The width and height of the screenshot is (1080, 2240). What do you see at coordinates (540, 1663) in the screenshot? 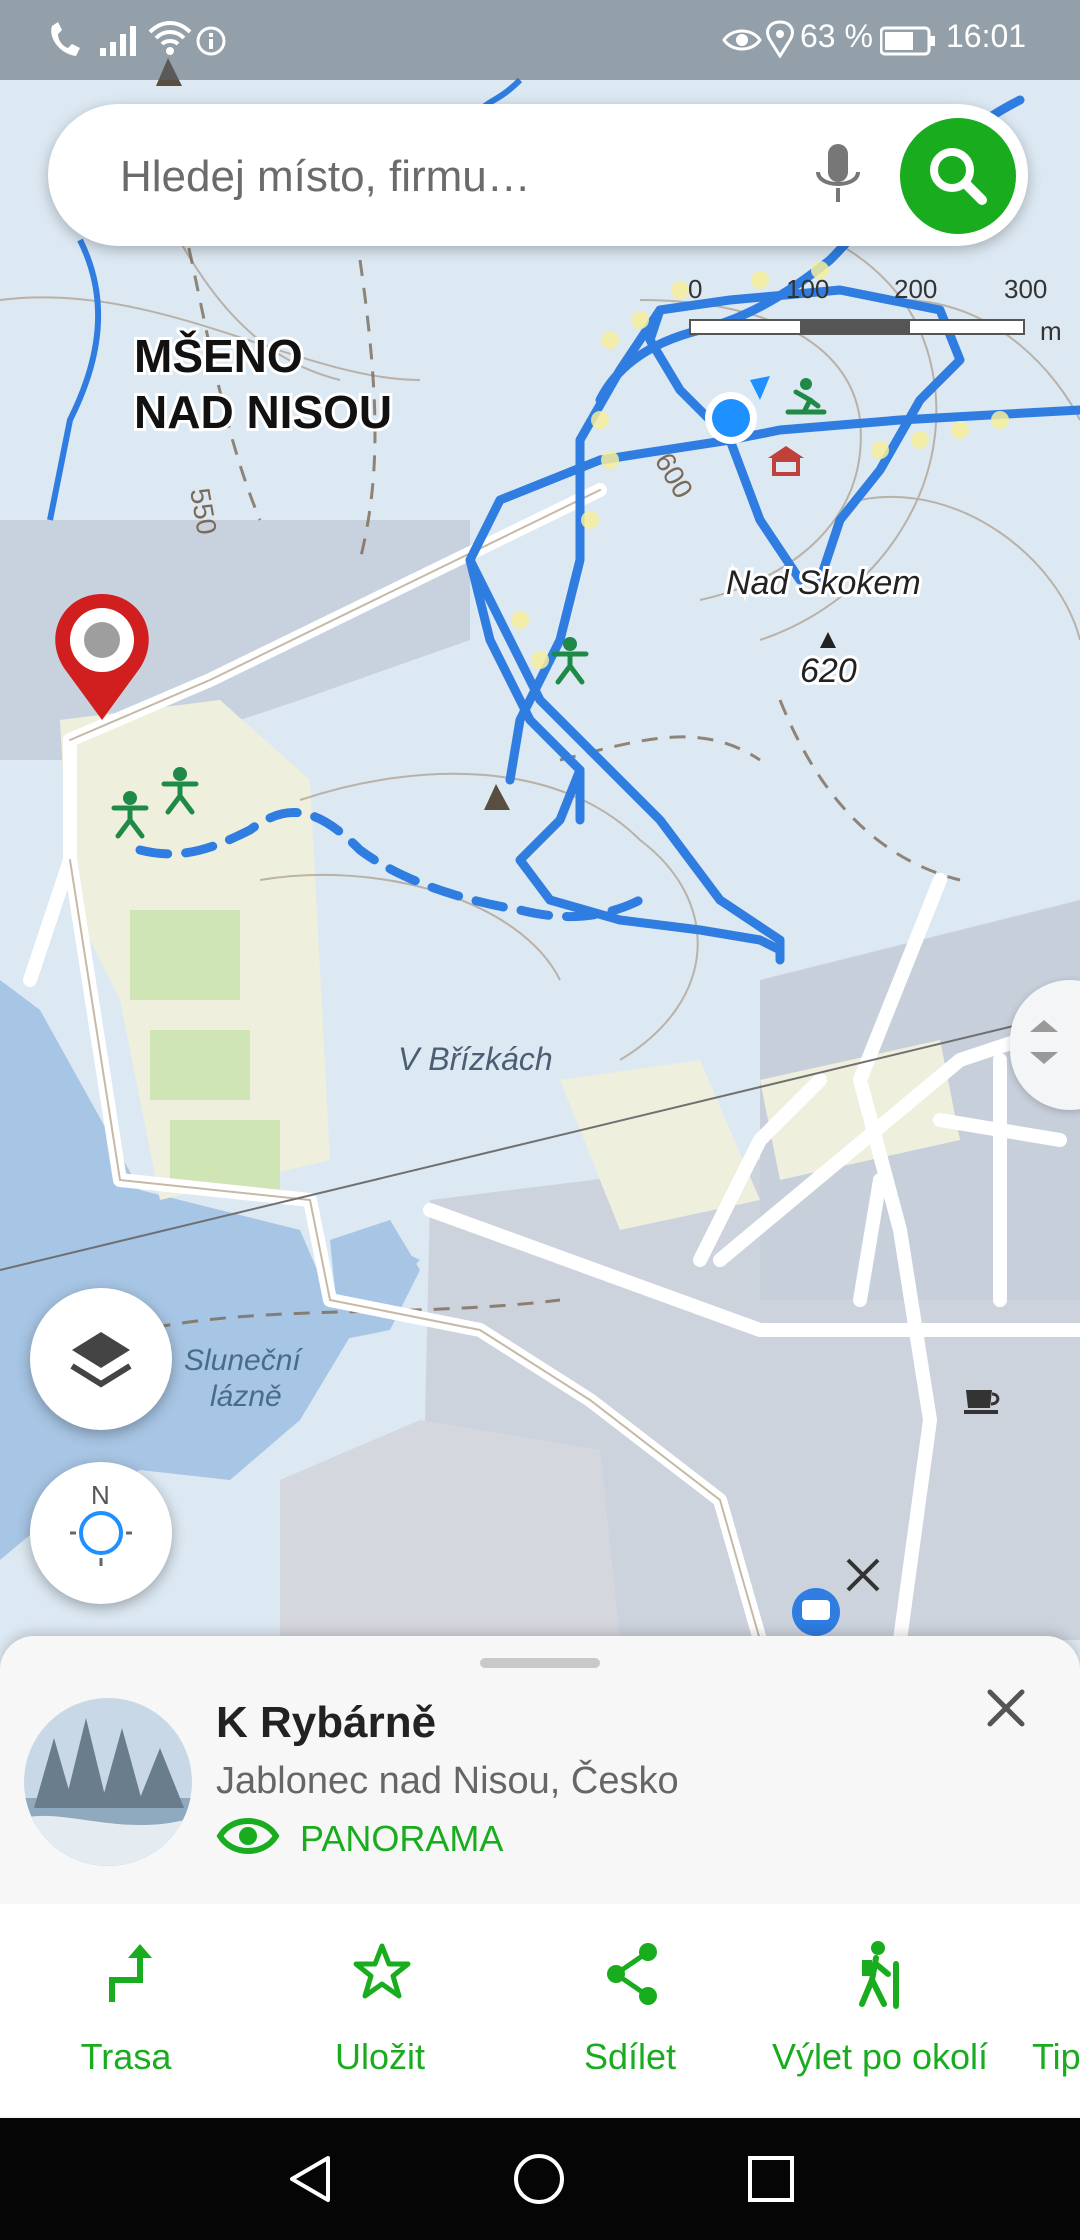
I see `sheet-grab-handle` at bounding box center [540, 1663].